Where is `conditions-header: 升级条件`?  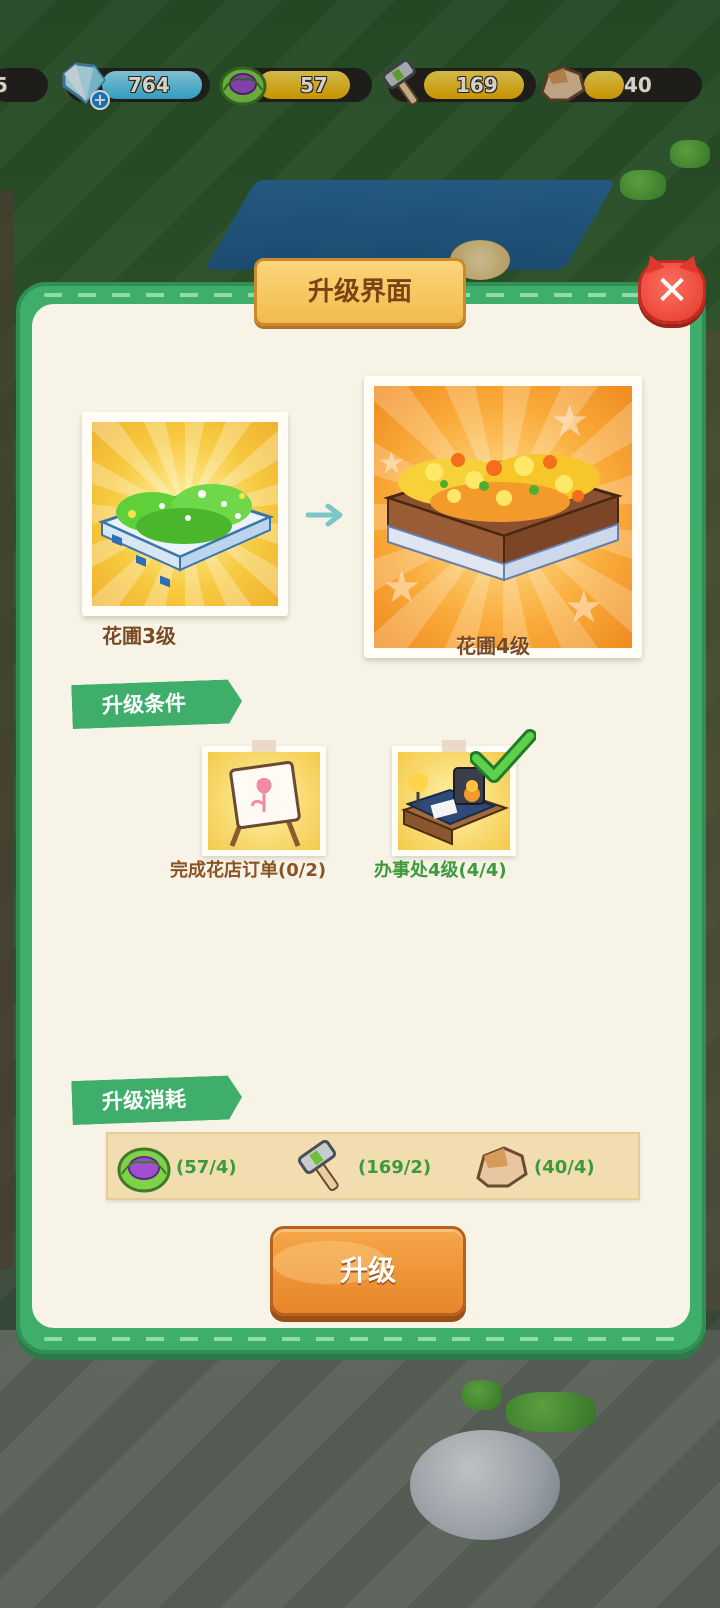
conditions-header: 升级条件 is located at coordinates (156, 704).